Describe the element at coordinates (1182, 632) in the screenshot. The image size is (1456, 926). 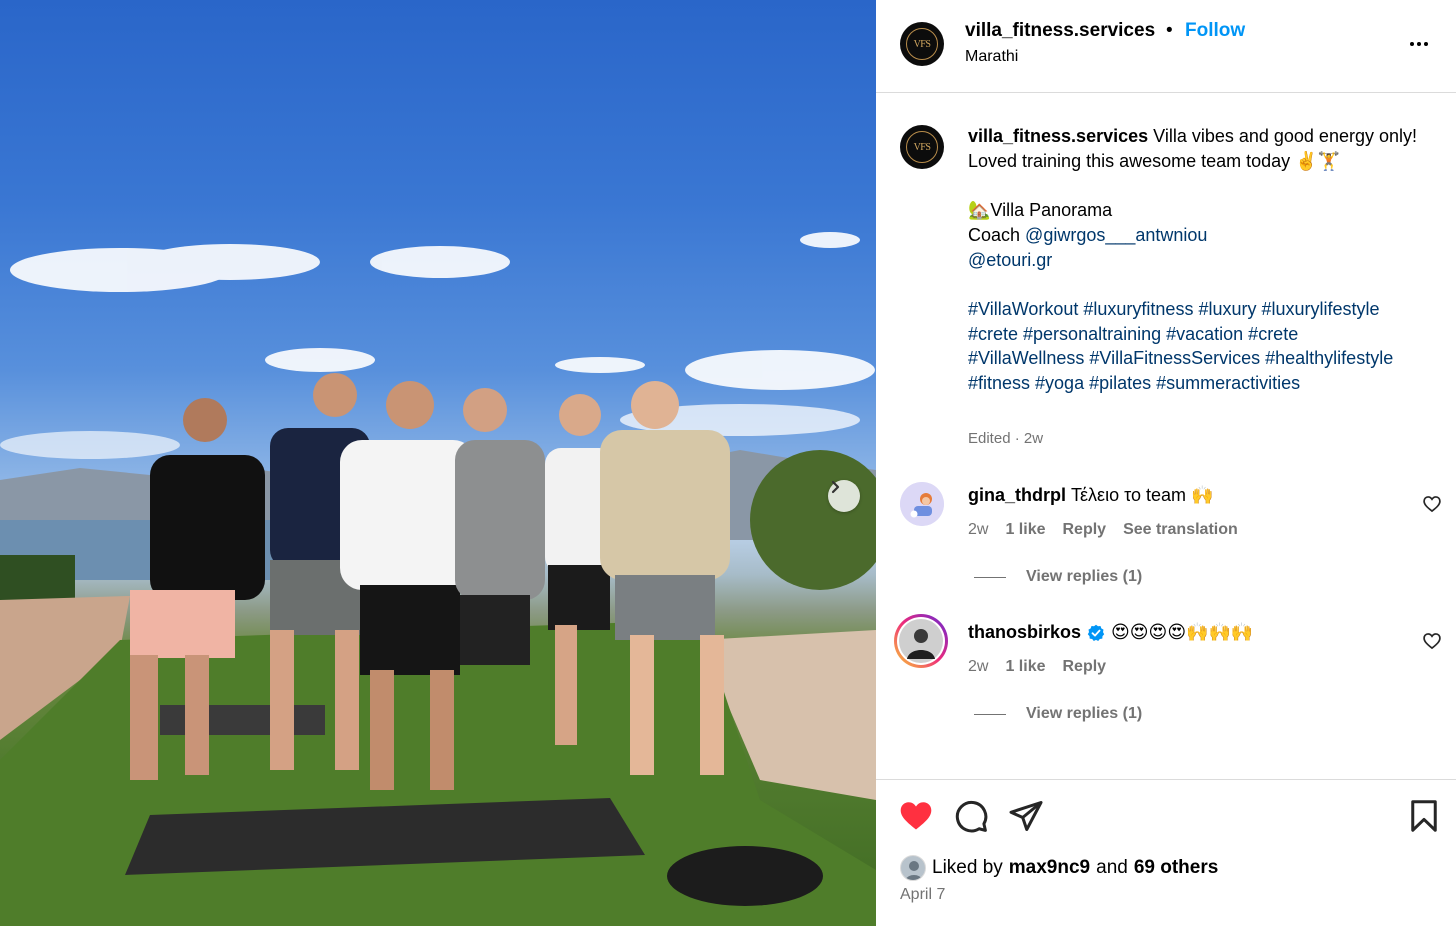
I see `comment-body: 😍😍😍😍🙌🙌🙌` at that location.